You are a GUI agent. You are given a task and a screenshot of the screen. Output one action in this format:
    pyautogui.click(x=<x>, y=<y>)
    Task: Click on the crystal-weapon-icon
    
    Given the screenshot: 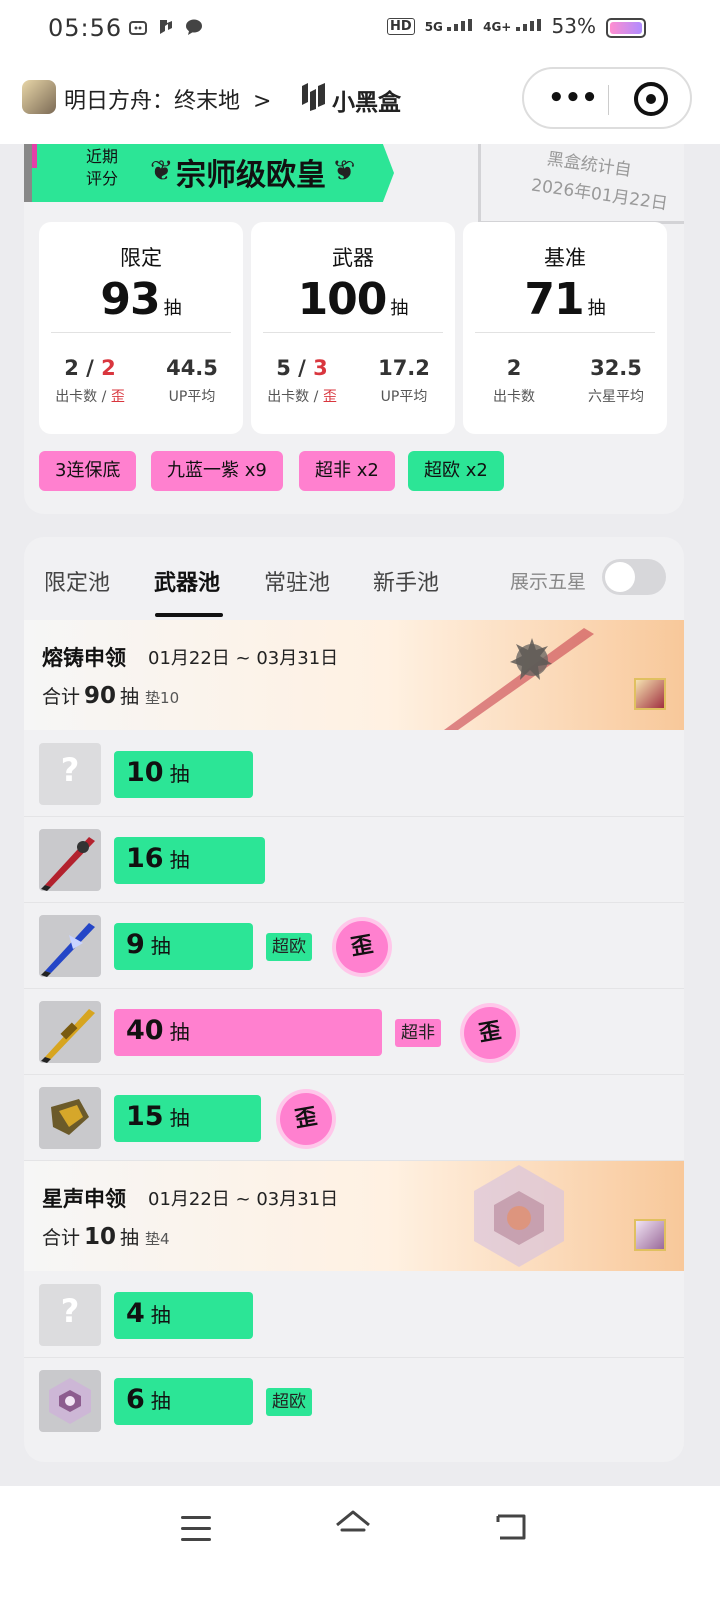 What is the action you would take?
    pyautogui.click(x=70, y=1401)
    